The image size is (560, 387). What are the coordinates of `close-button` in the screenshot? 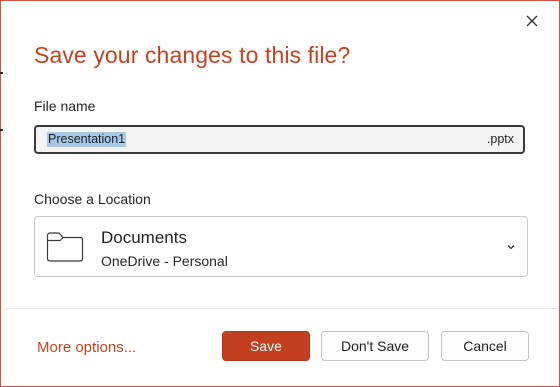 It's located at (532, 21).